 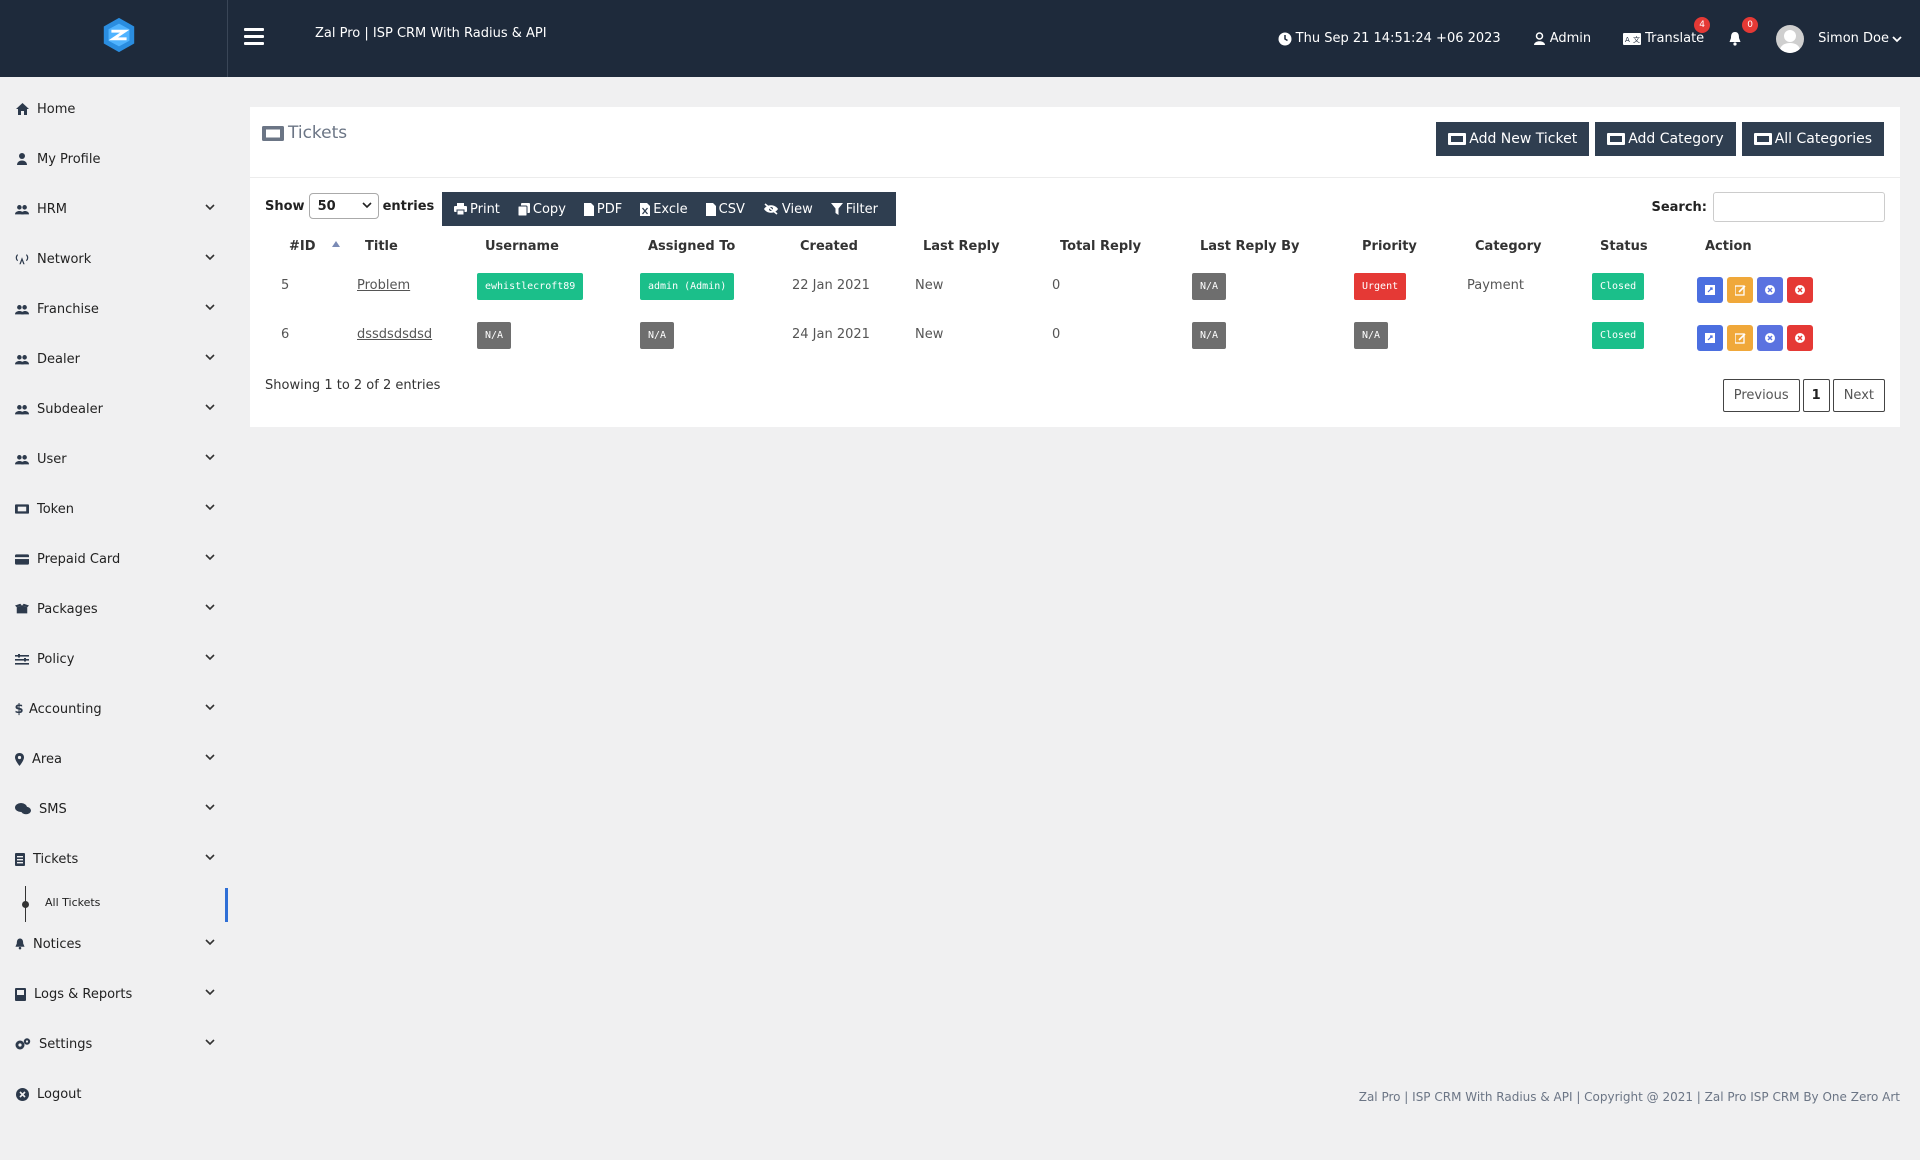 I want to click on cell-total-reply: 0, so click(x=1056, y=285).